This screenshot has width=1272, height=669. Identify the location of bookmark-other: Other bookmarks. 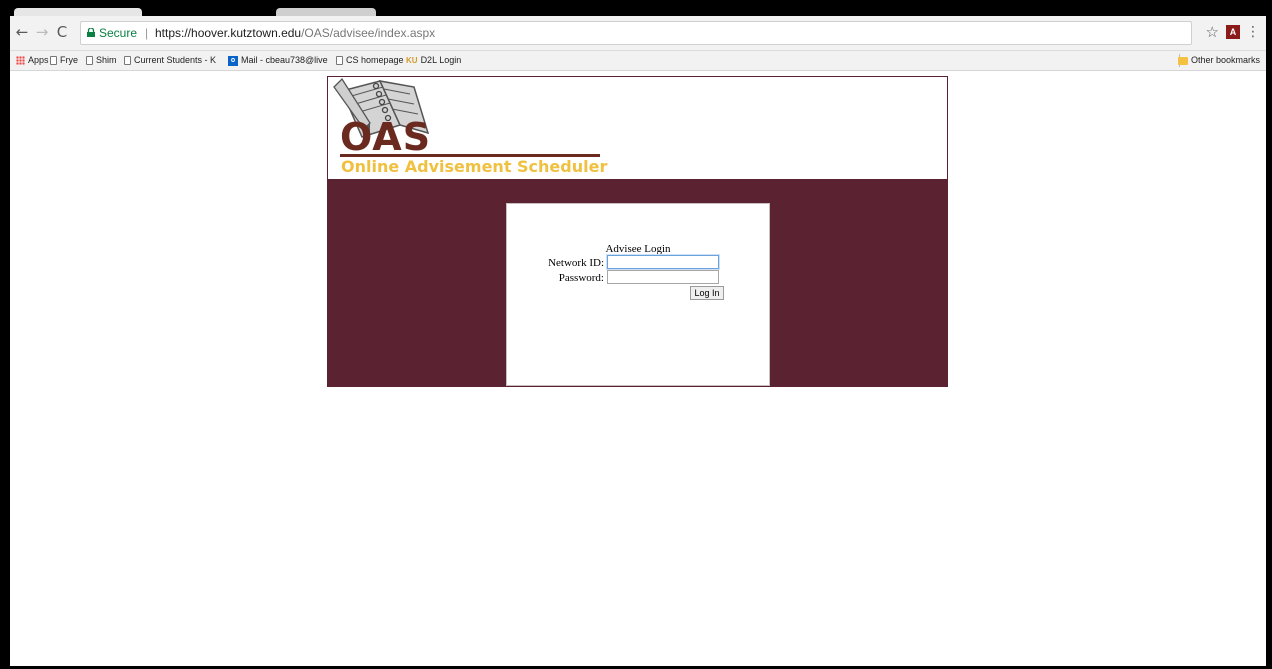
(1218, 60).